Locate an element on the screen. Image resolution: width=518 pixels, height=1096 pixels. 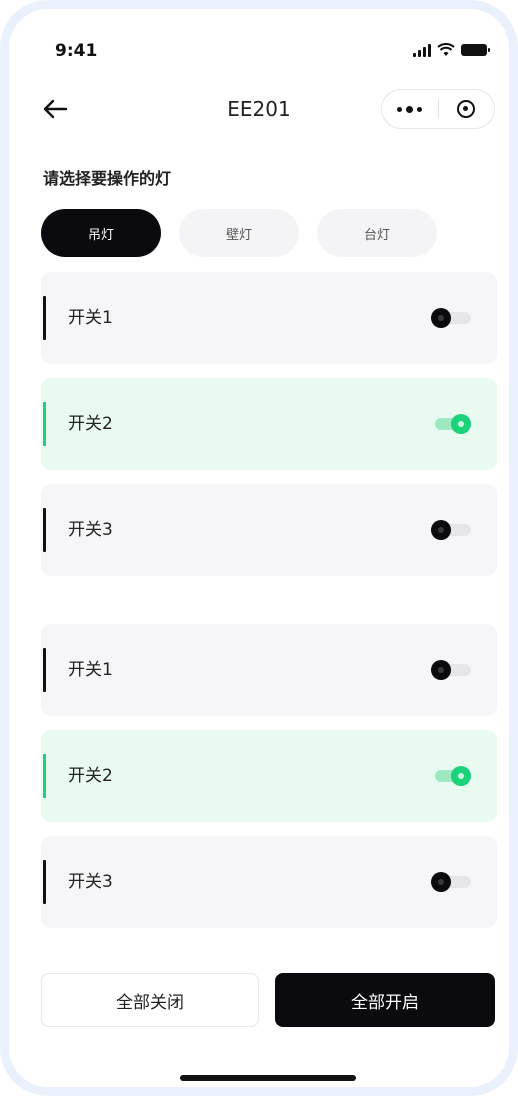
mini-program-capsule is located at coordinates (438, 109).